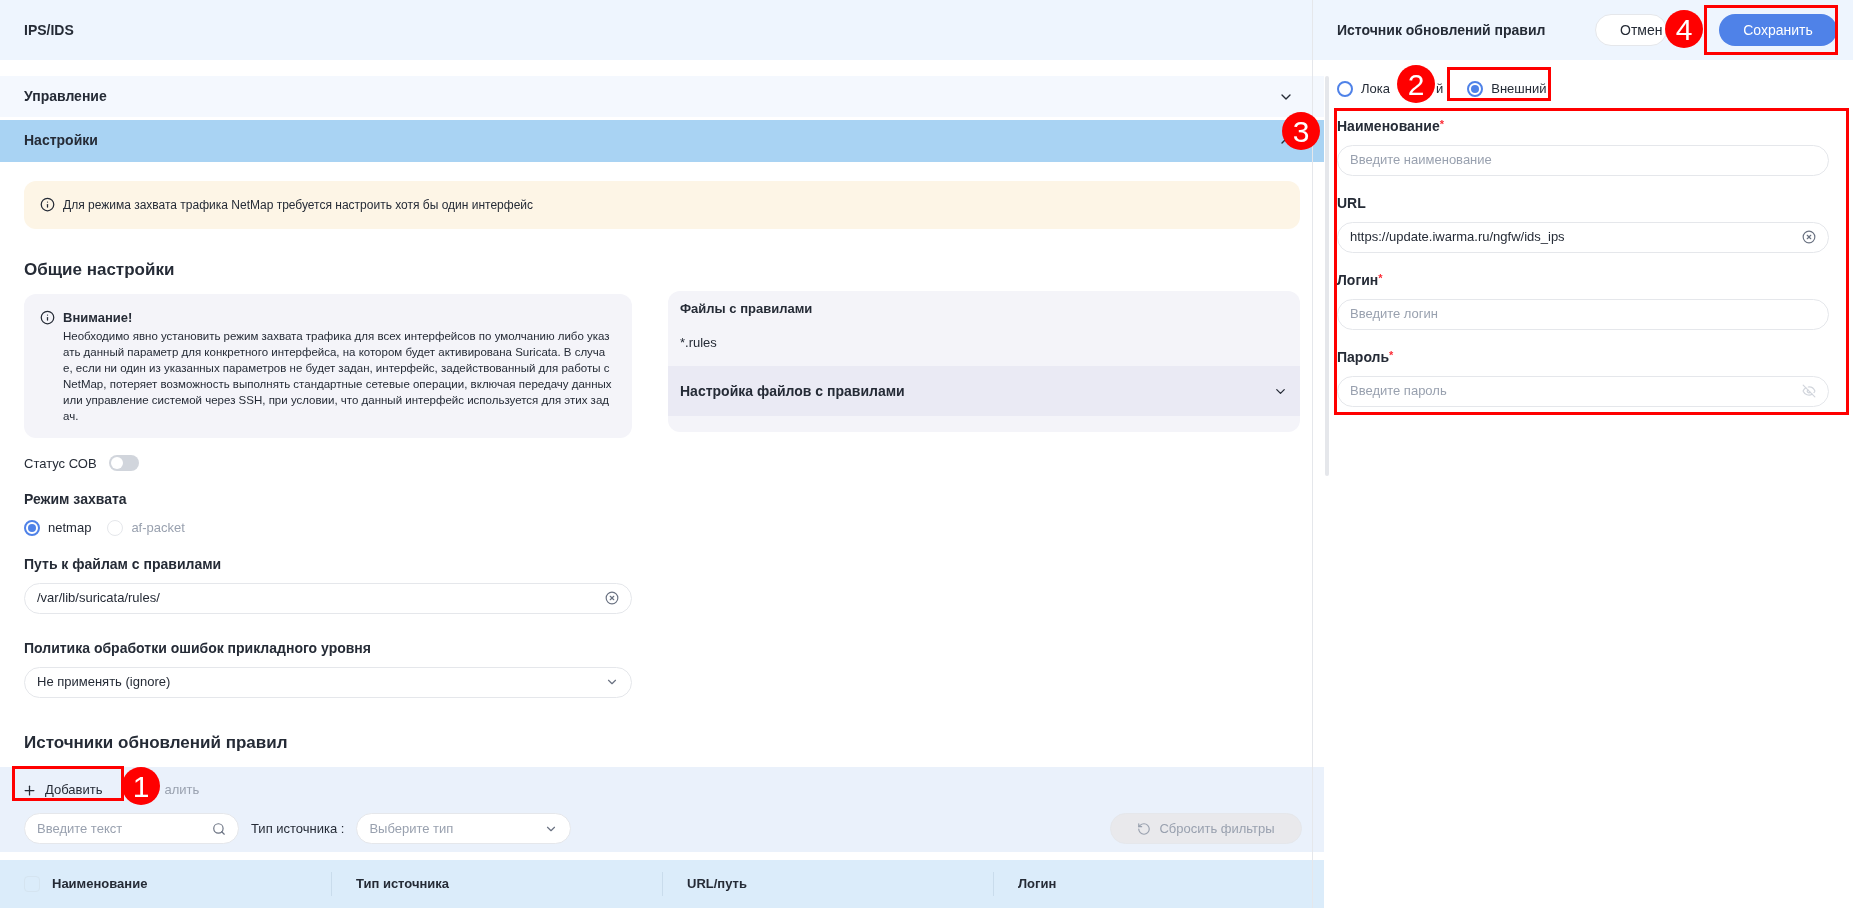  I want to click on column-header: Тип источника, so click(403, 884).